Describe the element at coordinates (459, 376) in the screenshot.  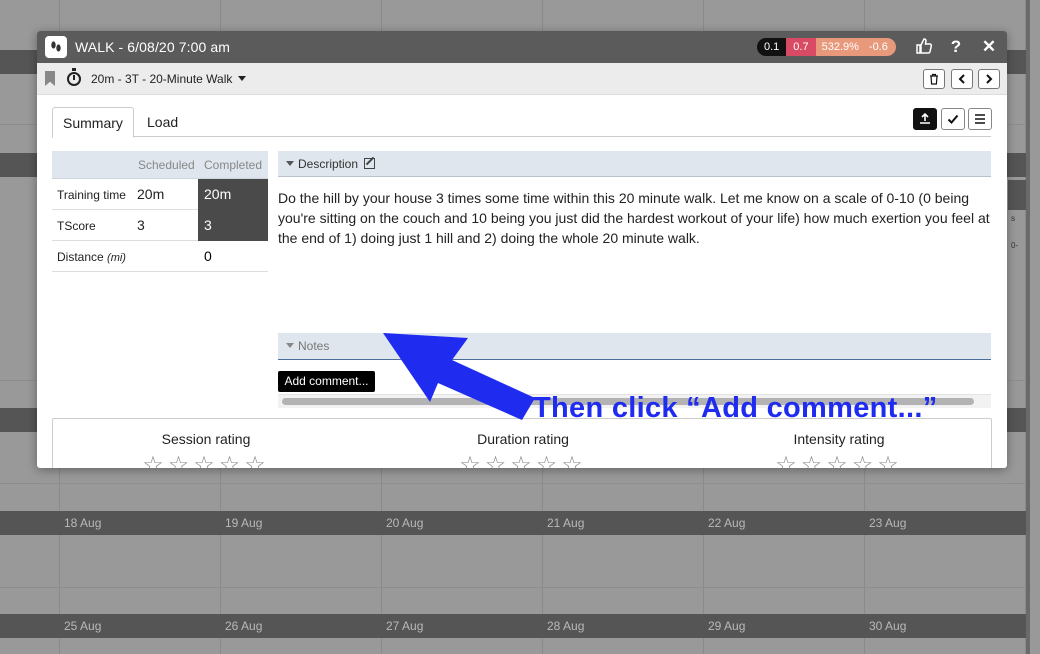
I see `annotation-arrow-icon` at that location.